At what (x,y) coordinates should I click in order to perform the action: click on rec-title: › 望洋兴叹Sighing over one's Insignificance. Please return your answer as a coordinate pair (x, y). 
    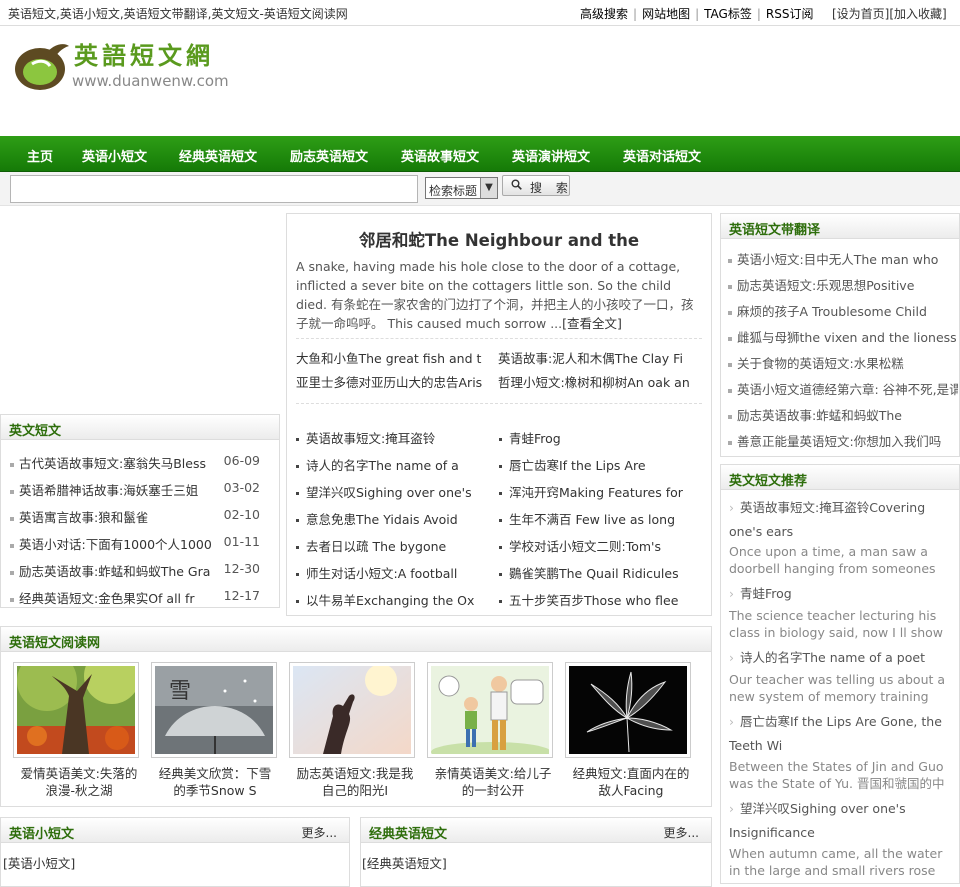
    Looking at the image, I should click on (844, 821).